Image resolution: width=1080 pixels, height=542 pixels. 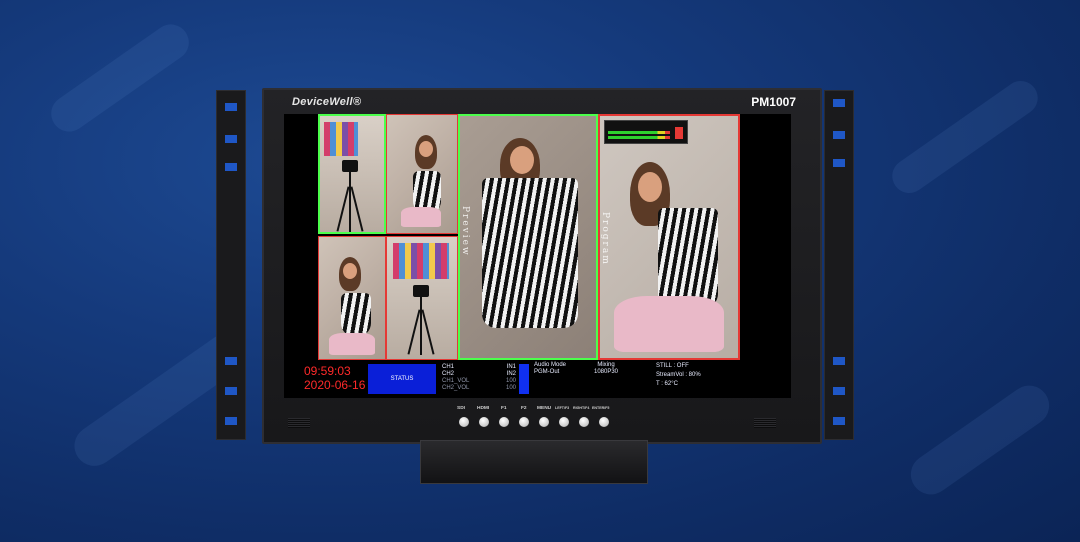 I want to click on channel-2: CH2, so click(x=448, y=374).